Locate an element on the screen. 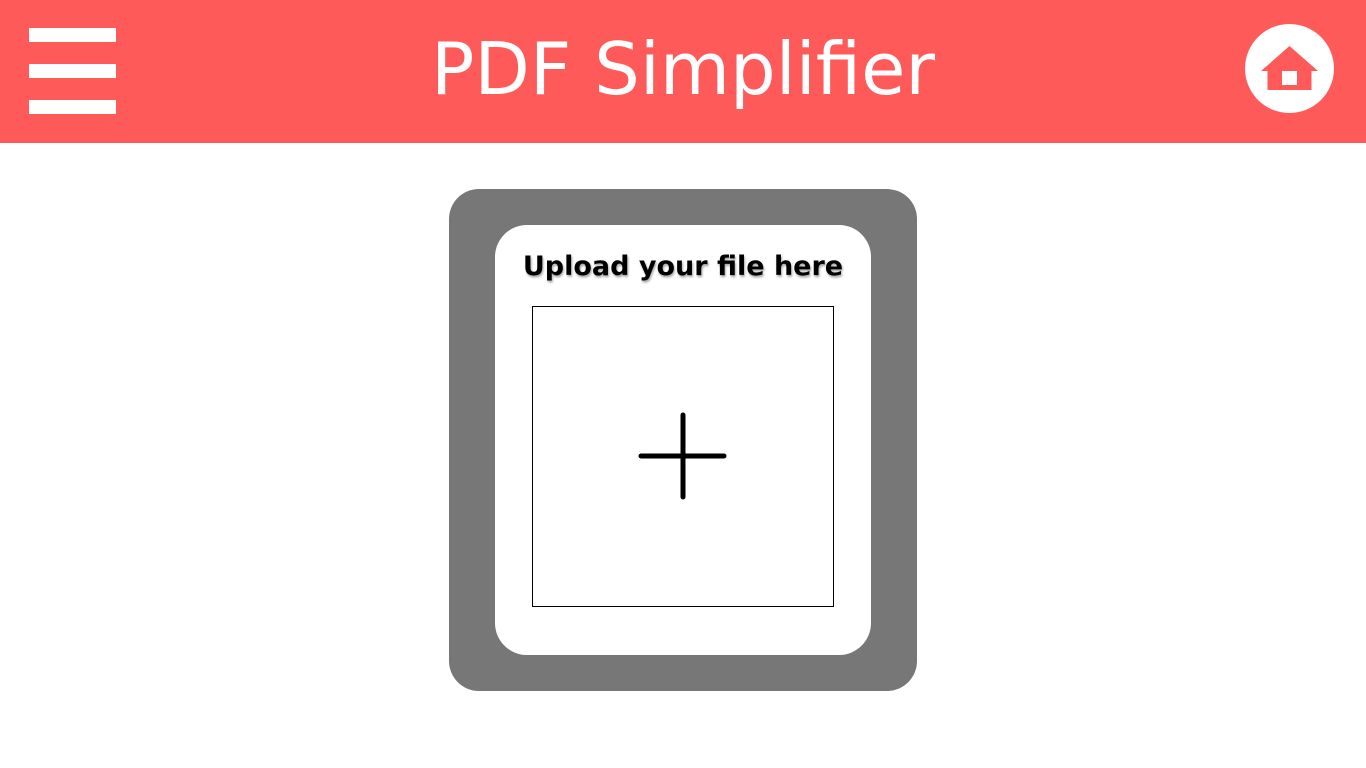 The height and width of the screenshot is (768, 1366). plus-icon is located at coordinates (682, 456).